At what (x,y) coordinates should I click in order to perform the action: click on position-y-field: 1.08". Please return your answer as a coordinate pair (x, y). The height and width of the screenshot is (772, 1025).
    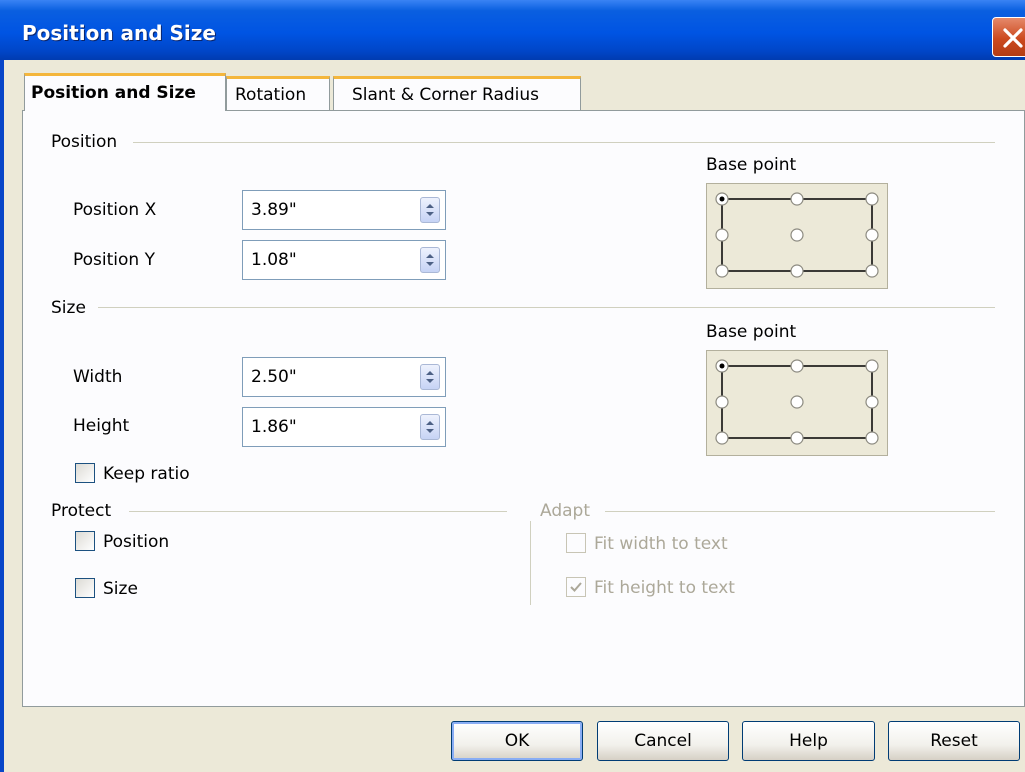
    Looking at the image, I should click on (344, 260).